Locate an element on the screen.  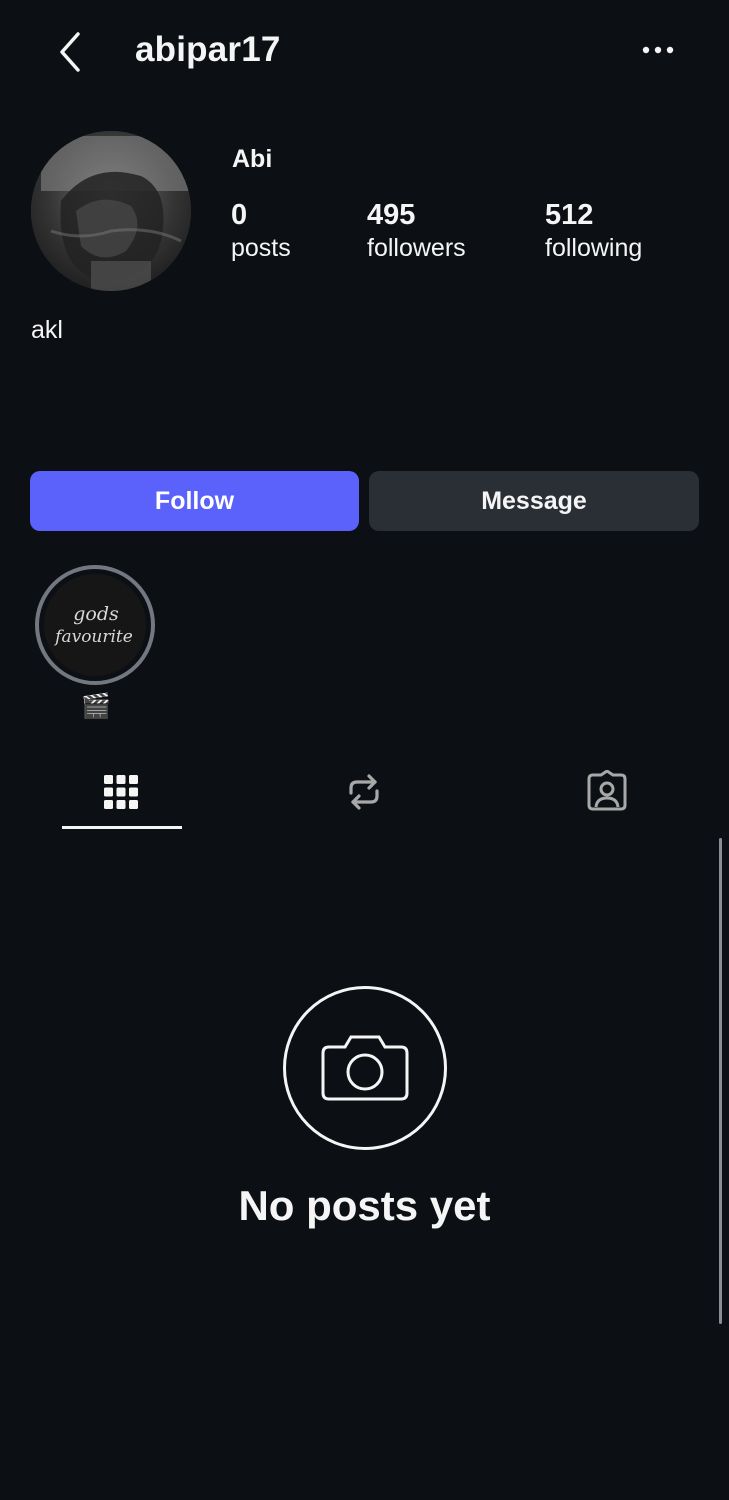
grid-icon is located at coordinates (121, 792).